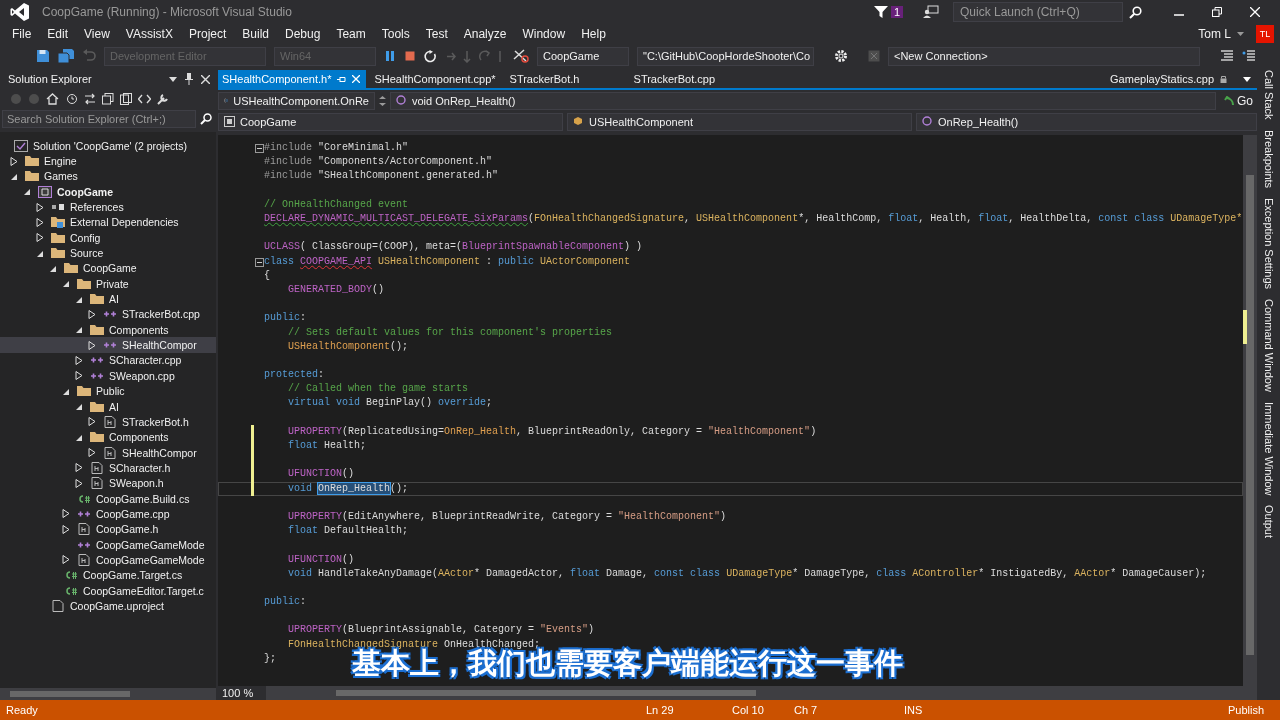  What do you see at coordinates (108, 284) in the screenshot?
I see `tree-item: Private` at bounding box center [108, 284].